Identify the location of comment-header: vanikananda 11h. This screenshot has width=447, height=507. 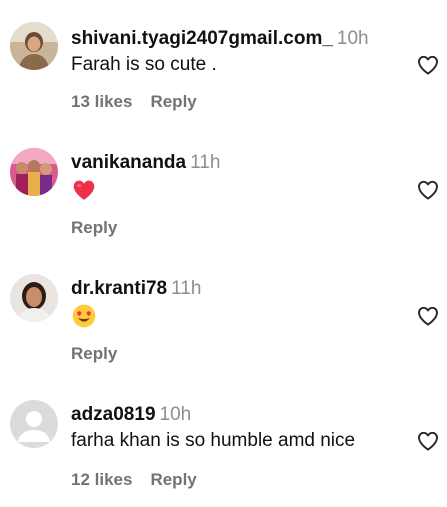
(145, 163).